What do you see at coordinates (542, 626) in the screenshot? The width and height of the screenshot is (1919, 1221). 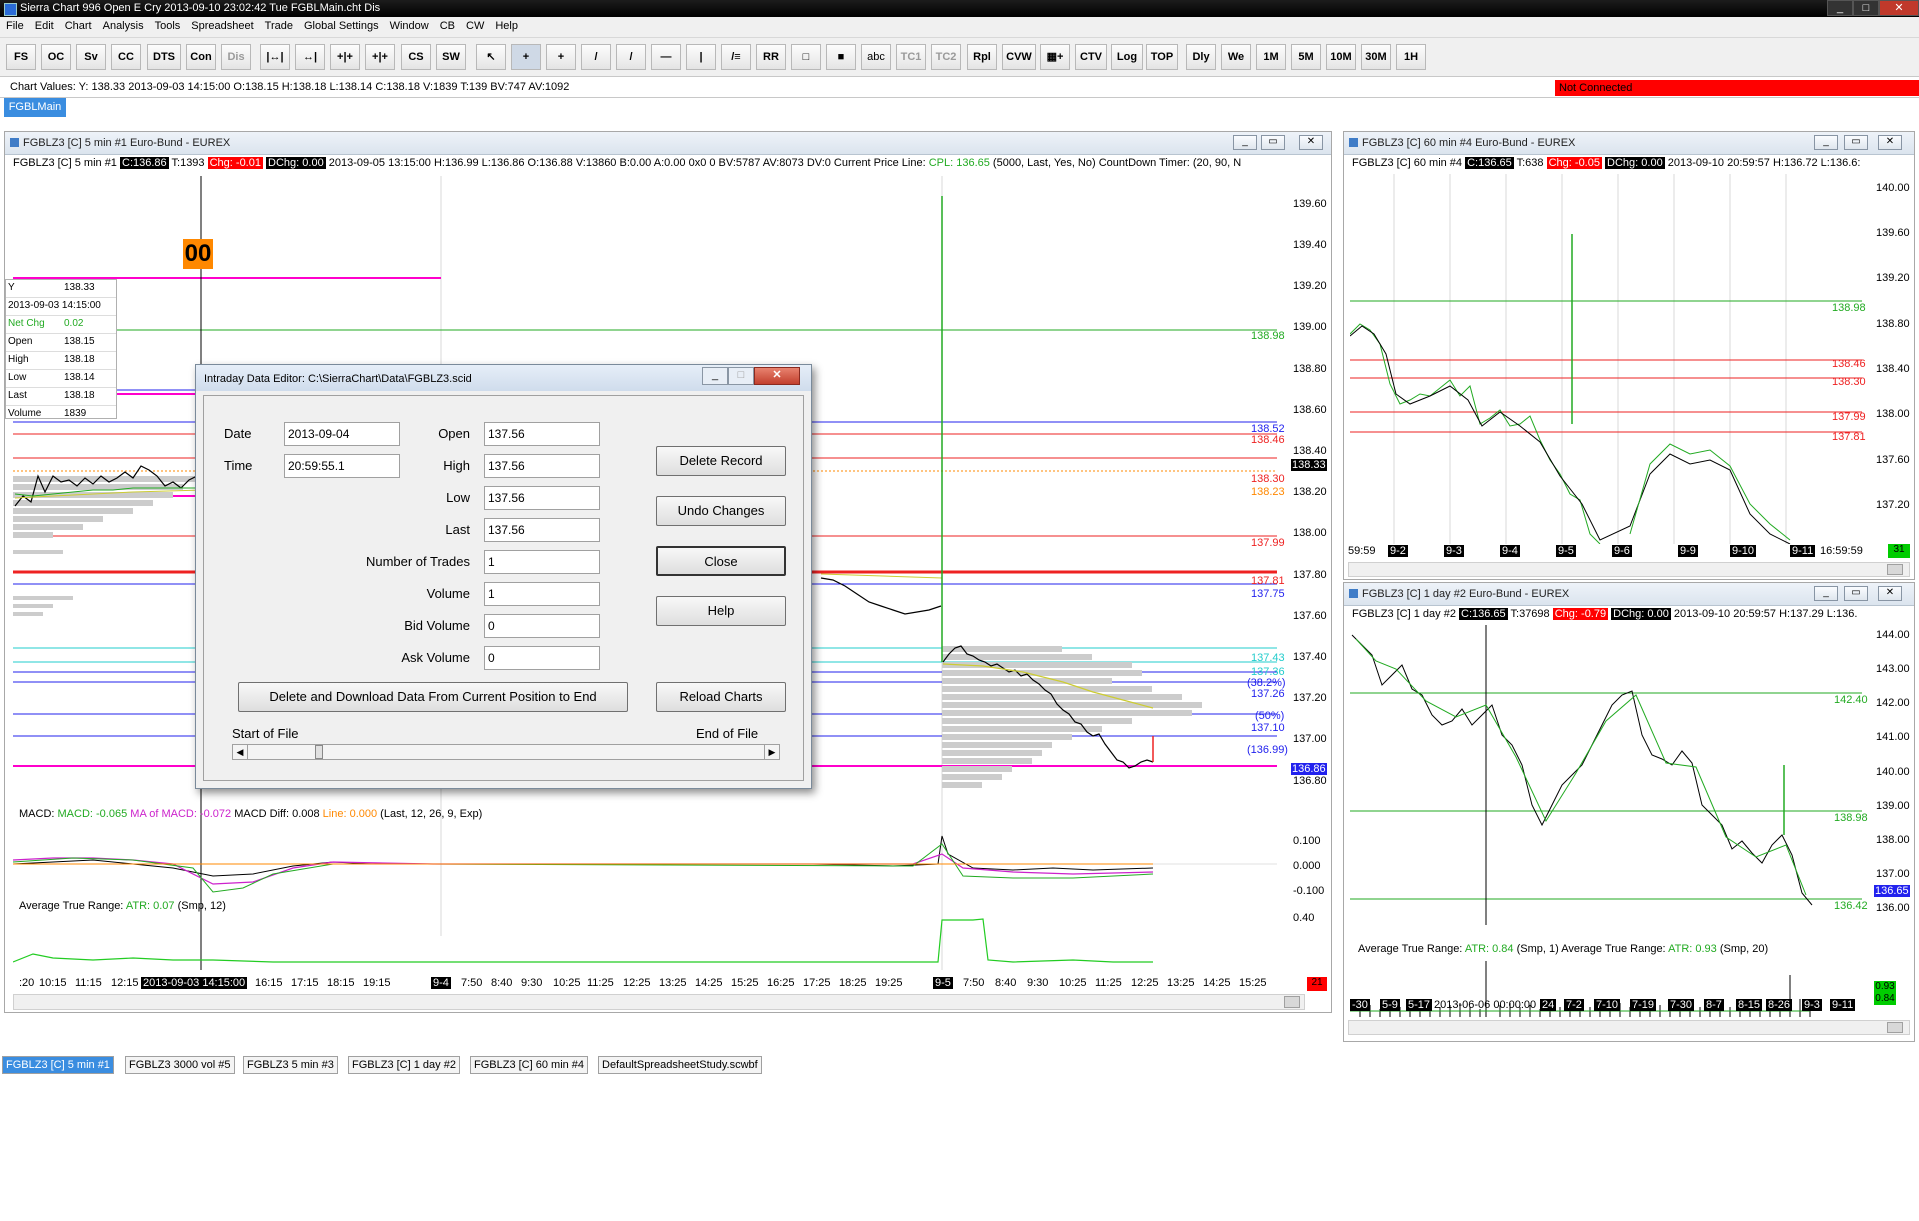 I see `bid-volume-field: 0` at bounding box center [542, 626].